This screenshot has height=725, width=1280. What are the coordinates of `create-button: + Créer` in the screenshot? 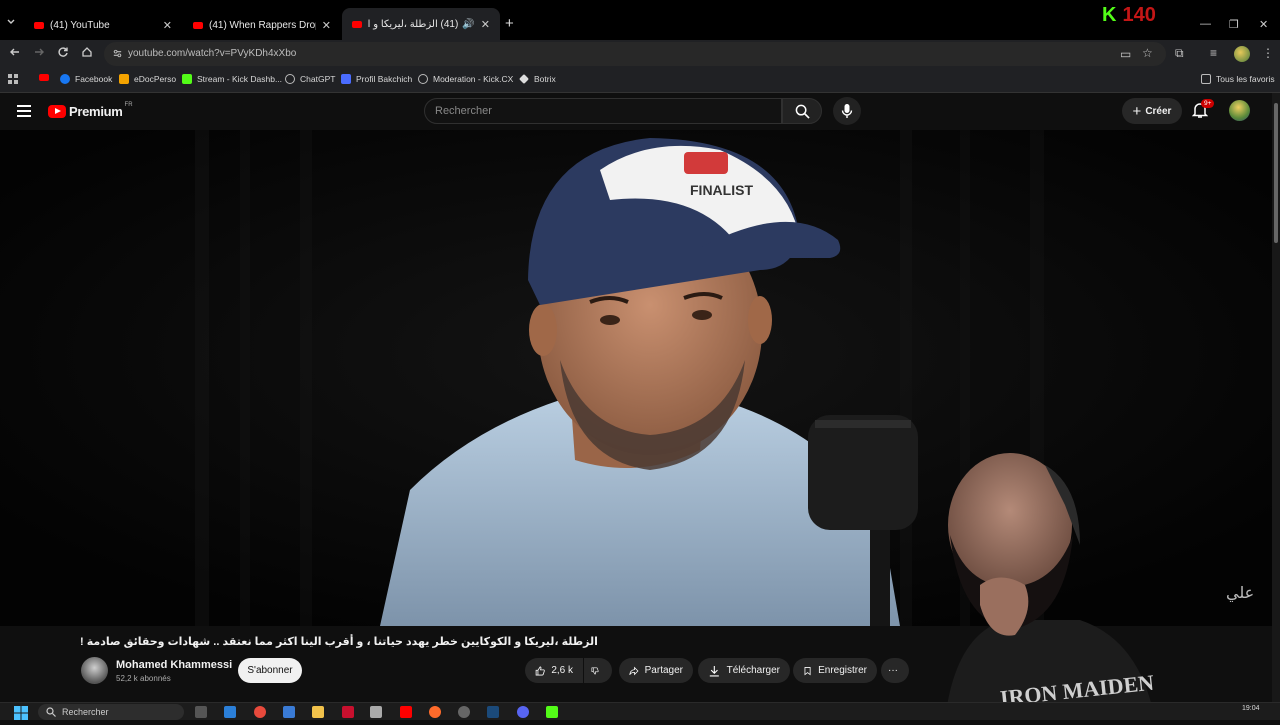 It's located at (1152, 111).